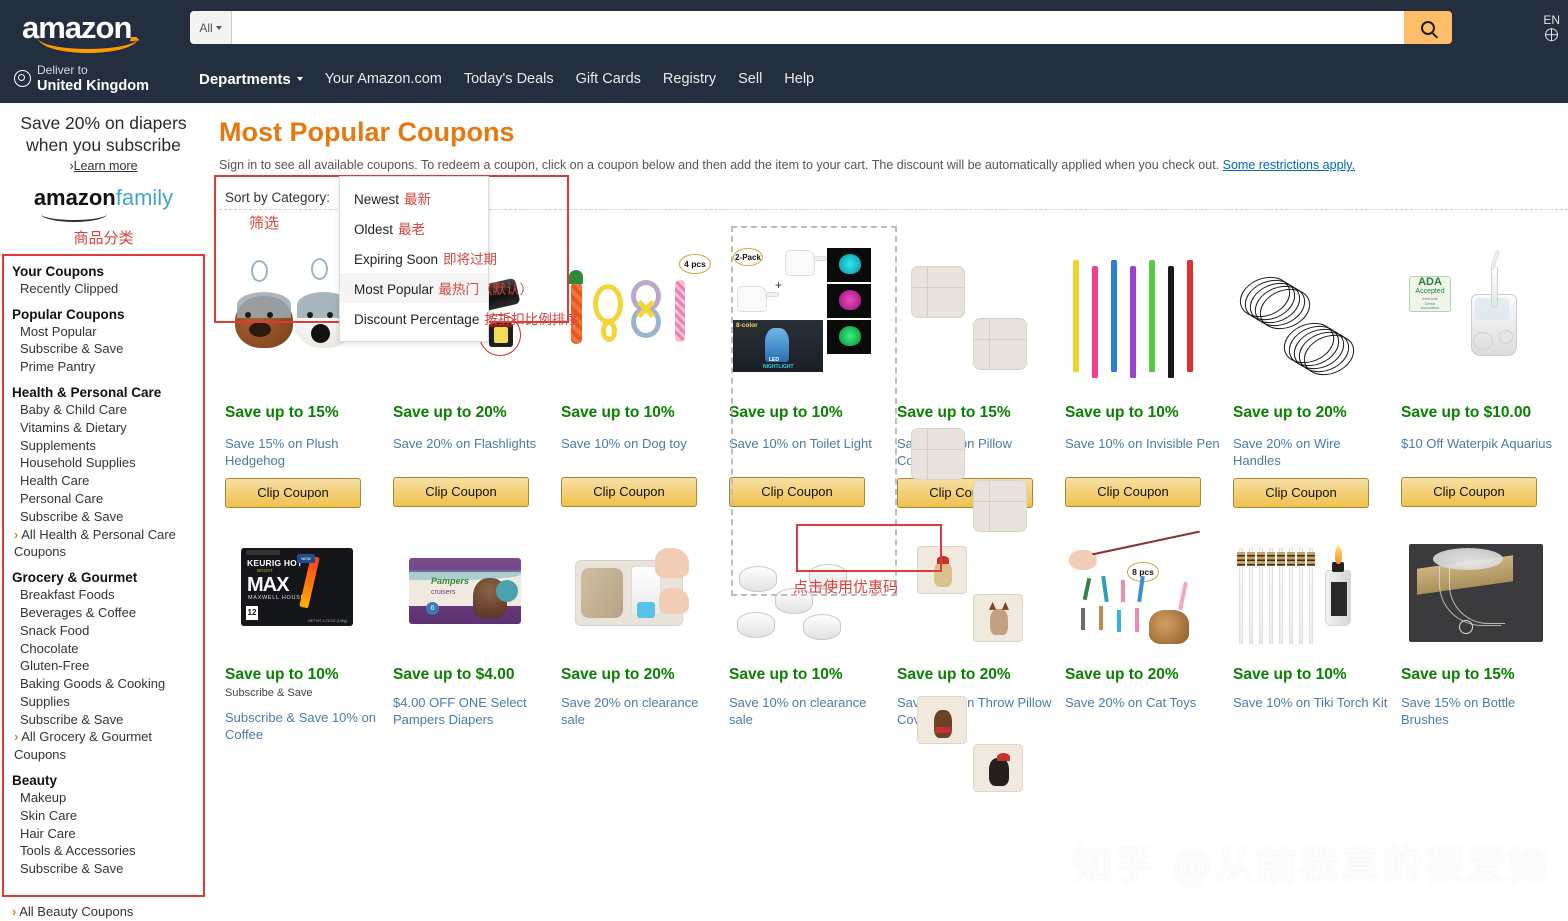  What do you see at coordinates (472, 452) in the screenshot?
I see `coupon-description: Save 20% on Flashlights` at bounding box center [472, 452].